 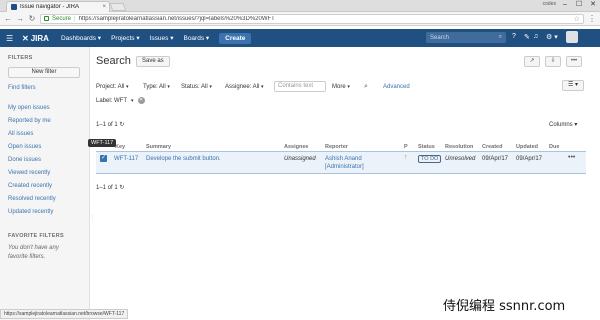 I want to click on share-icon: ↗, so click(x=532, y=61).